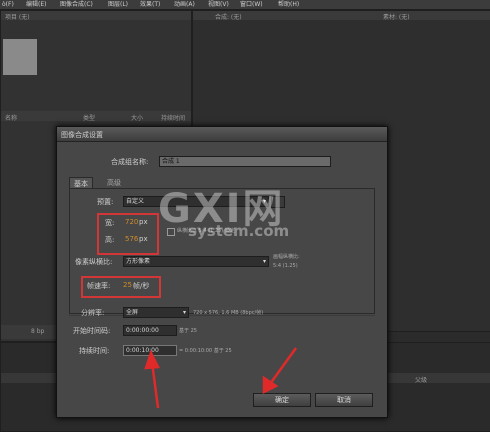 The image size is (490, 432). What do you see at coordinates (152, 379) in the screenshot?
I see `arrow-to-duration-icon` at bounding box center [152, 379].